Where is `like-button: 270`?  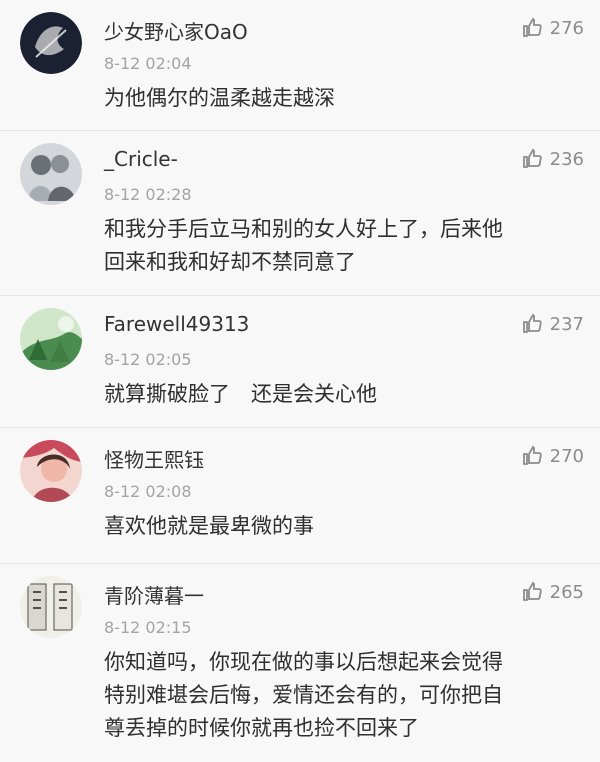
like-button: 270 is located at coordinates (552, 456).